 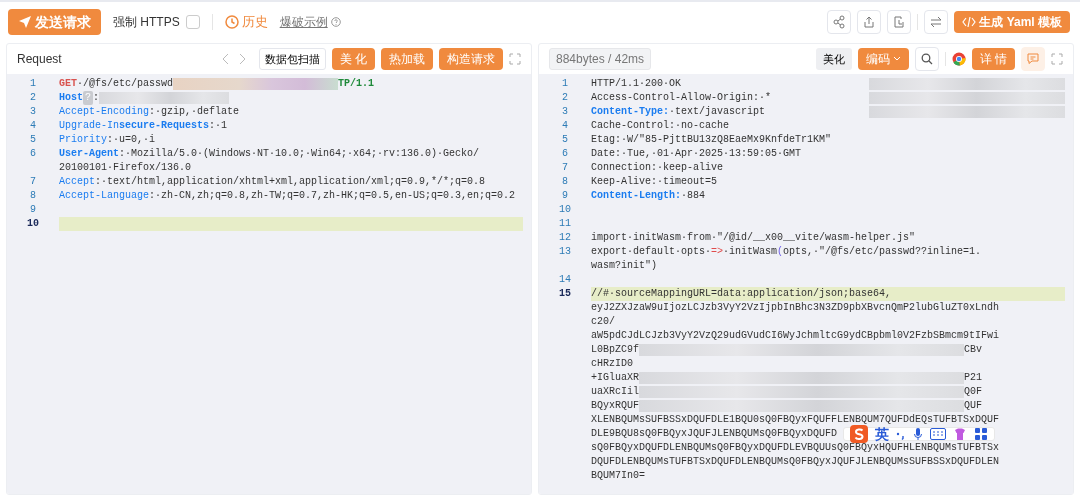 I want to click on search-icon, so click(x=926, y=59).